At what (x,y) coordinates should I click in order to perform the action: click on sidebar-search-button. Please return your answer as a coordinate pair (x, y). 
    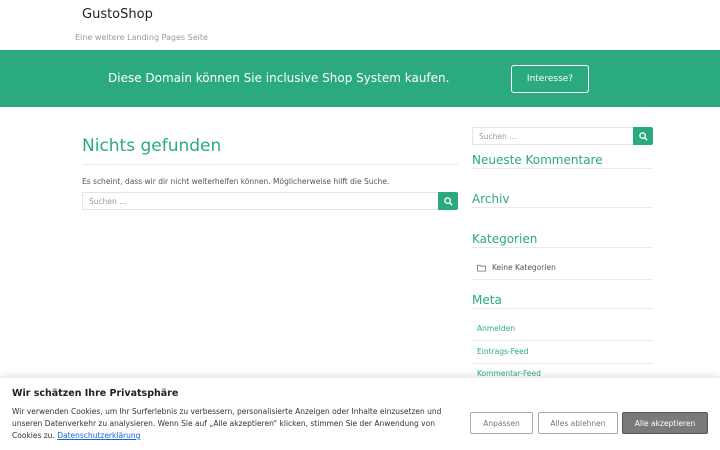
    Looking at the image, I should click on (643, 136).